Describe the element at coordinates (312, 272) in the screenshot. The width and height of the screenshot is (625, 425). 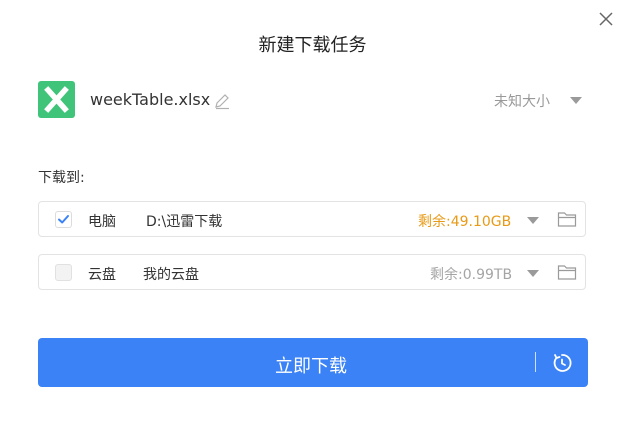
I see `target-row-cloud: 云盘 我的云盘 剩余:0.99TB` at that location.